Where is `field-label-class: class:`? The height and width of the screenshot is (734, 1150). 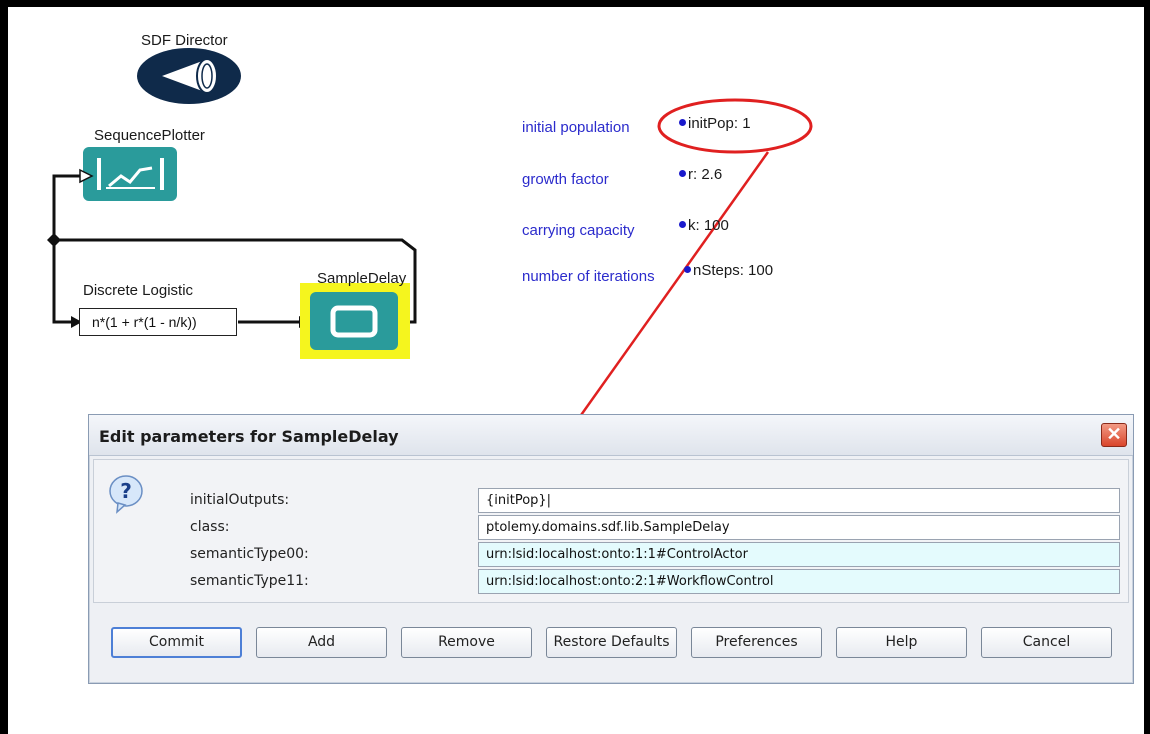 field-label-class: class: is located at coordinates (210, 527).